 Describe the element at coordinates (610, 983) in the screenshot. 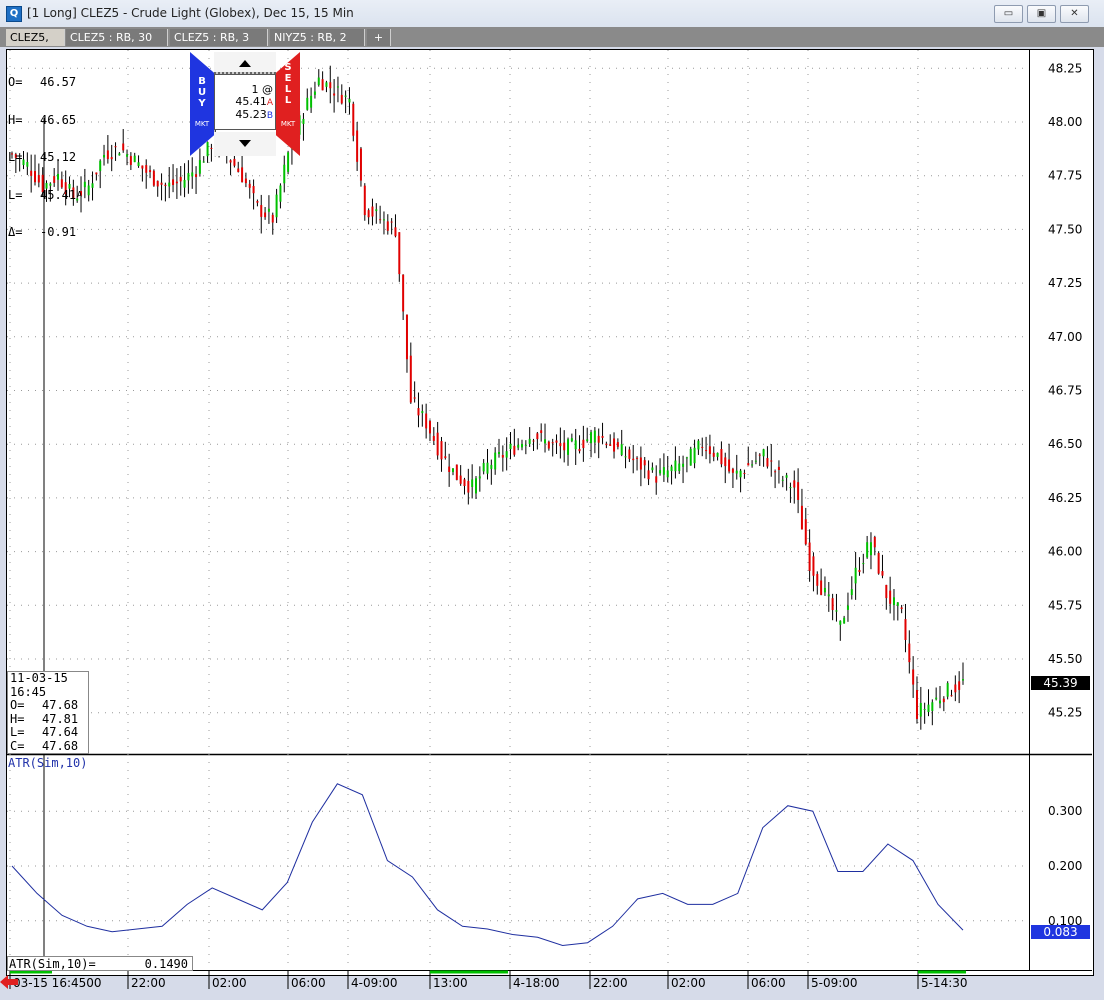

I see `time-axis-label: 22:00` at that location.